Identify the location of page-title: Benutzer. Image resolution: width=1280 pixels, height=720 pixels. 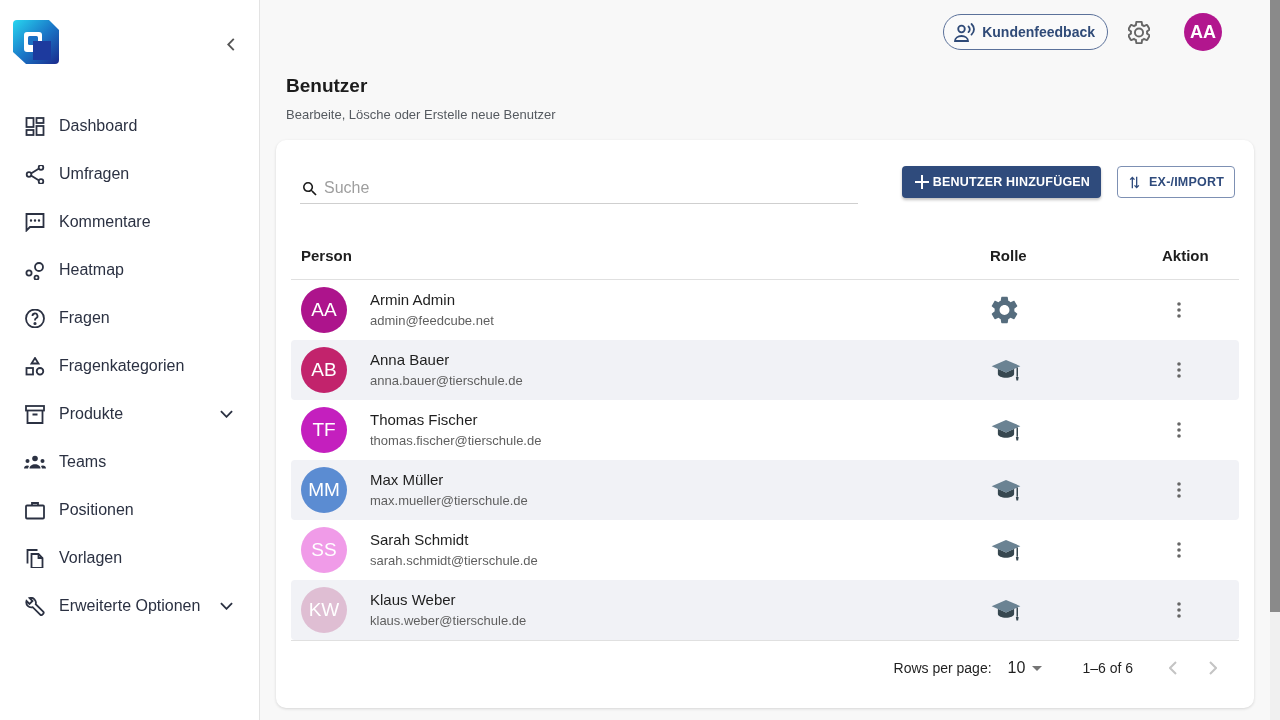
(327, 86).